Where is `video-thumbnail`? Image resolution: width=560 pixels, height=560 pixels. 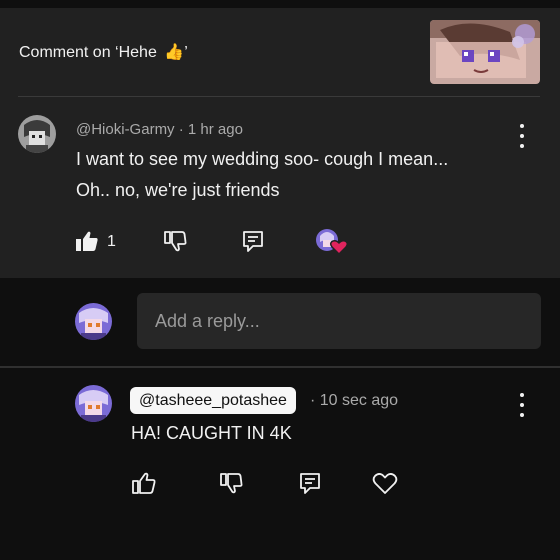 video-thumbnail is located at coordinates (485, 52).